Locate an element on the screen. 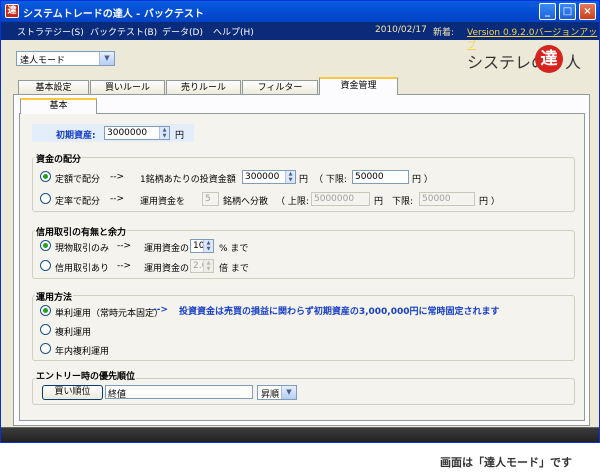 The width and height of the screenshot is (600, 475). method-note: 投資資金は売買の損益に関わらず初期資産の3,000,000円に常時固定されます is located at coordinates (339, 312).